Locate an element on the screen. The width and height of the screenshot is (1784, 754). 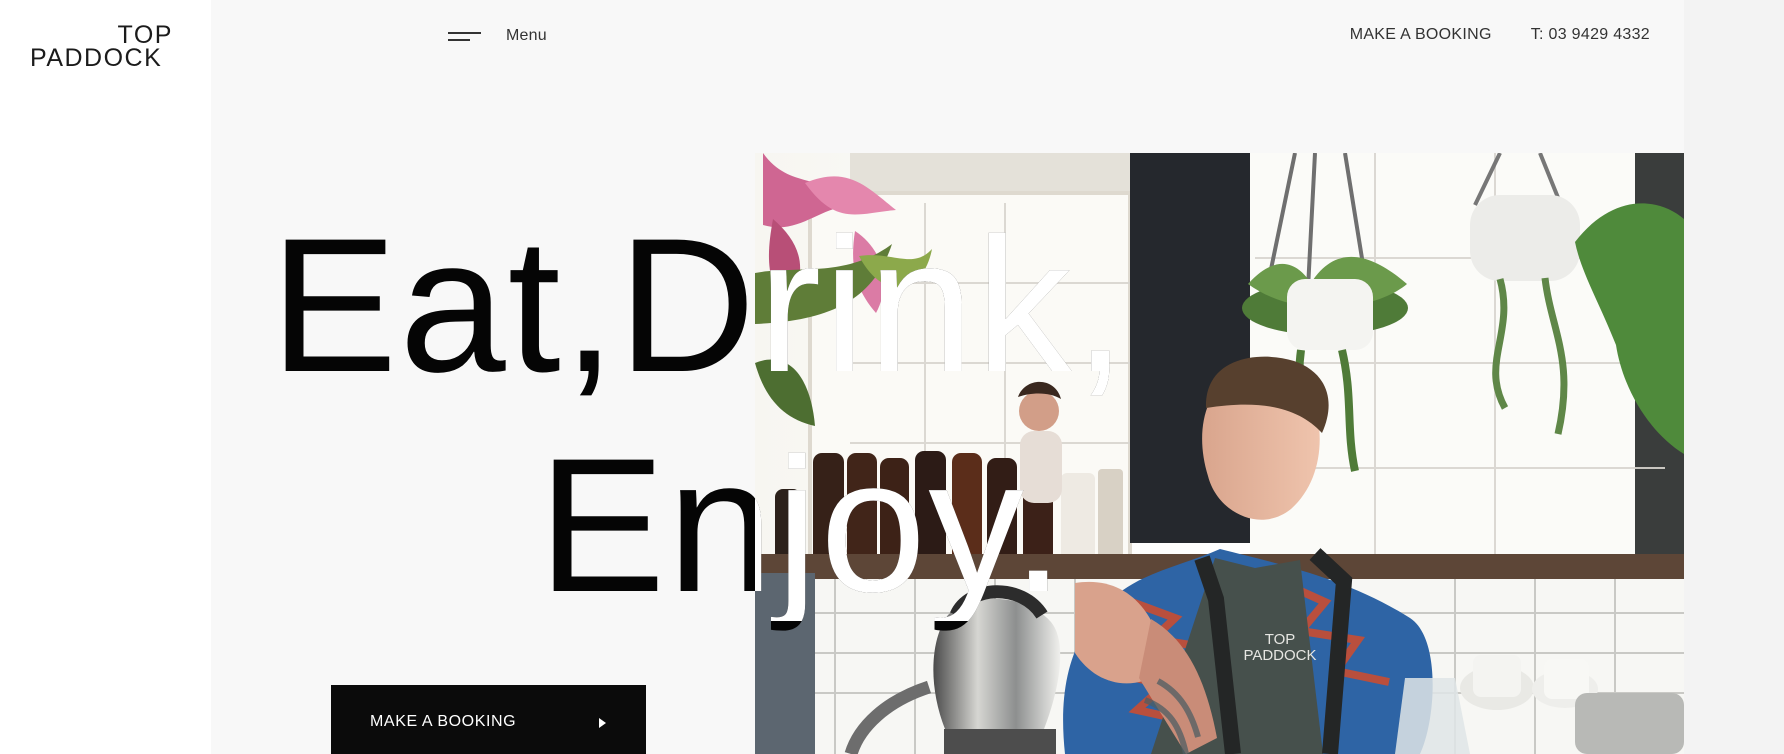
header-make-booking-link: MAKE A BOOKING is located at coordinates (1421, 35).